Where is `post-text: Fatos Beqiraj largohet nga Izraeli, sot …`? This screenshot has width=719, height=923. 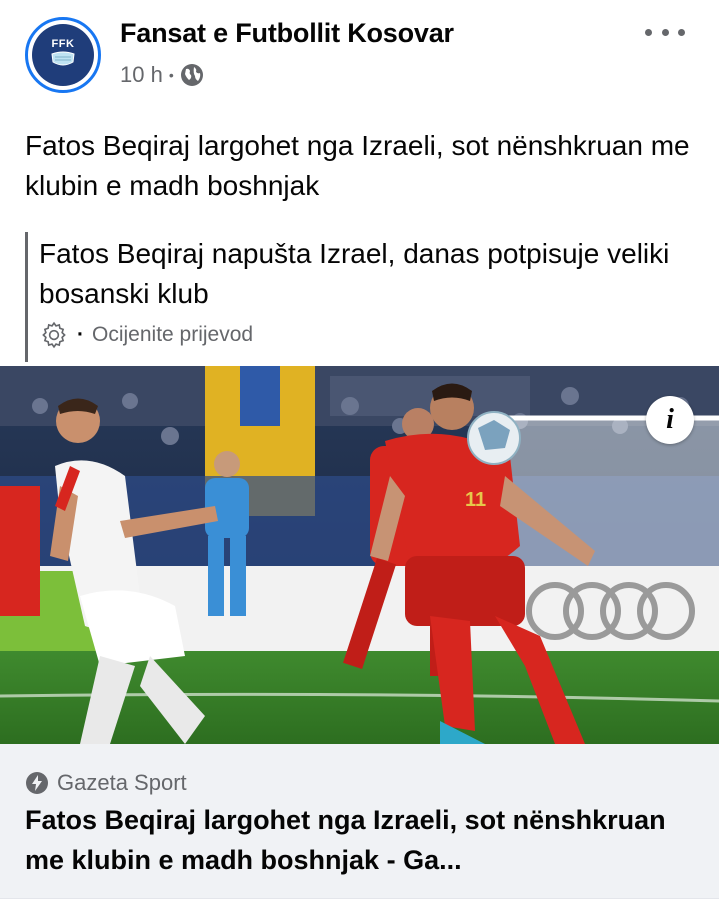
post-text: Fatos Beqiraj largohet nga Izraeli, sot … is located at coordinates (357, 165).